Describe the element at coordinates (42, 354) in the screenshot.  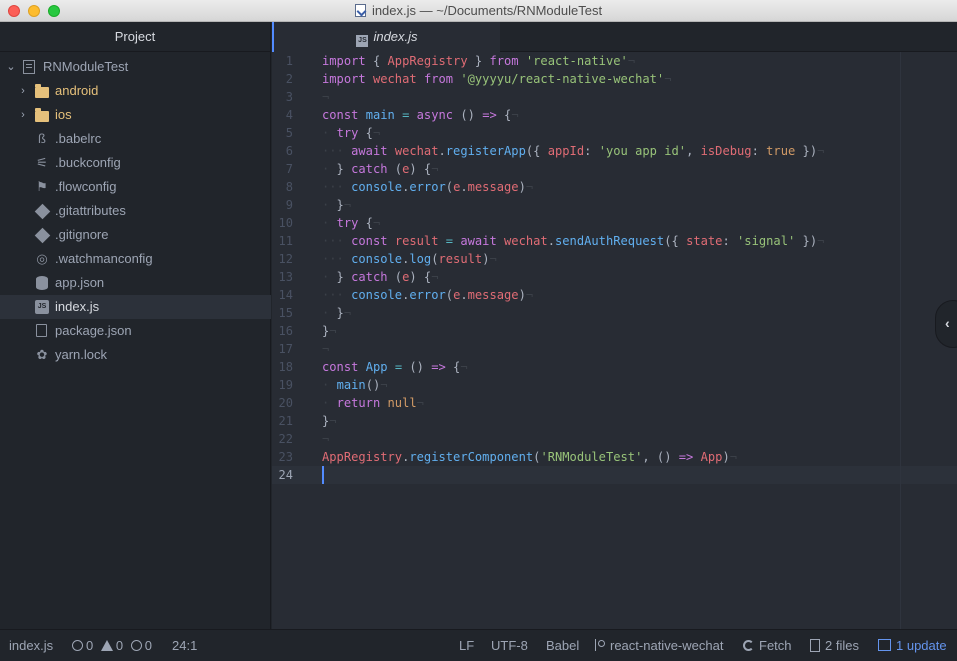
I see `yarn-icon: ✿` at that location.